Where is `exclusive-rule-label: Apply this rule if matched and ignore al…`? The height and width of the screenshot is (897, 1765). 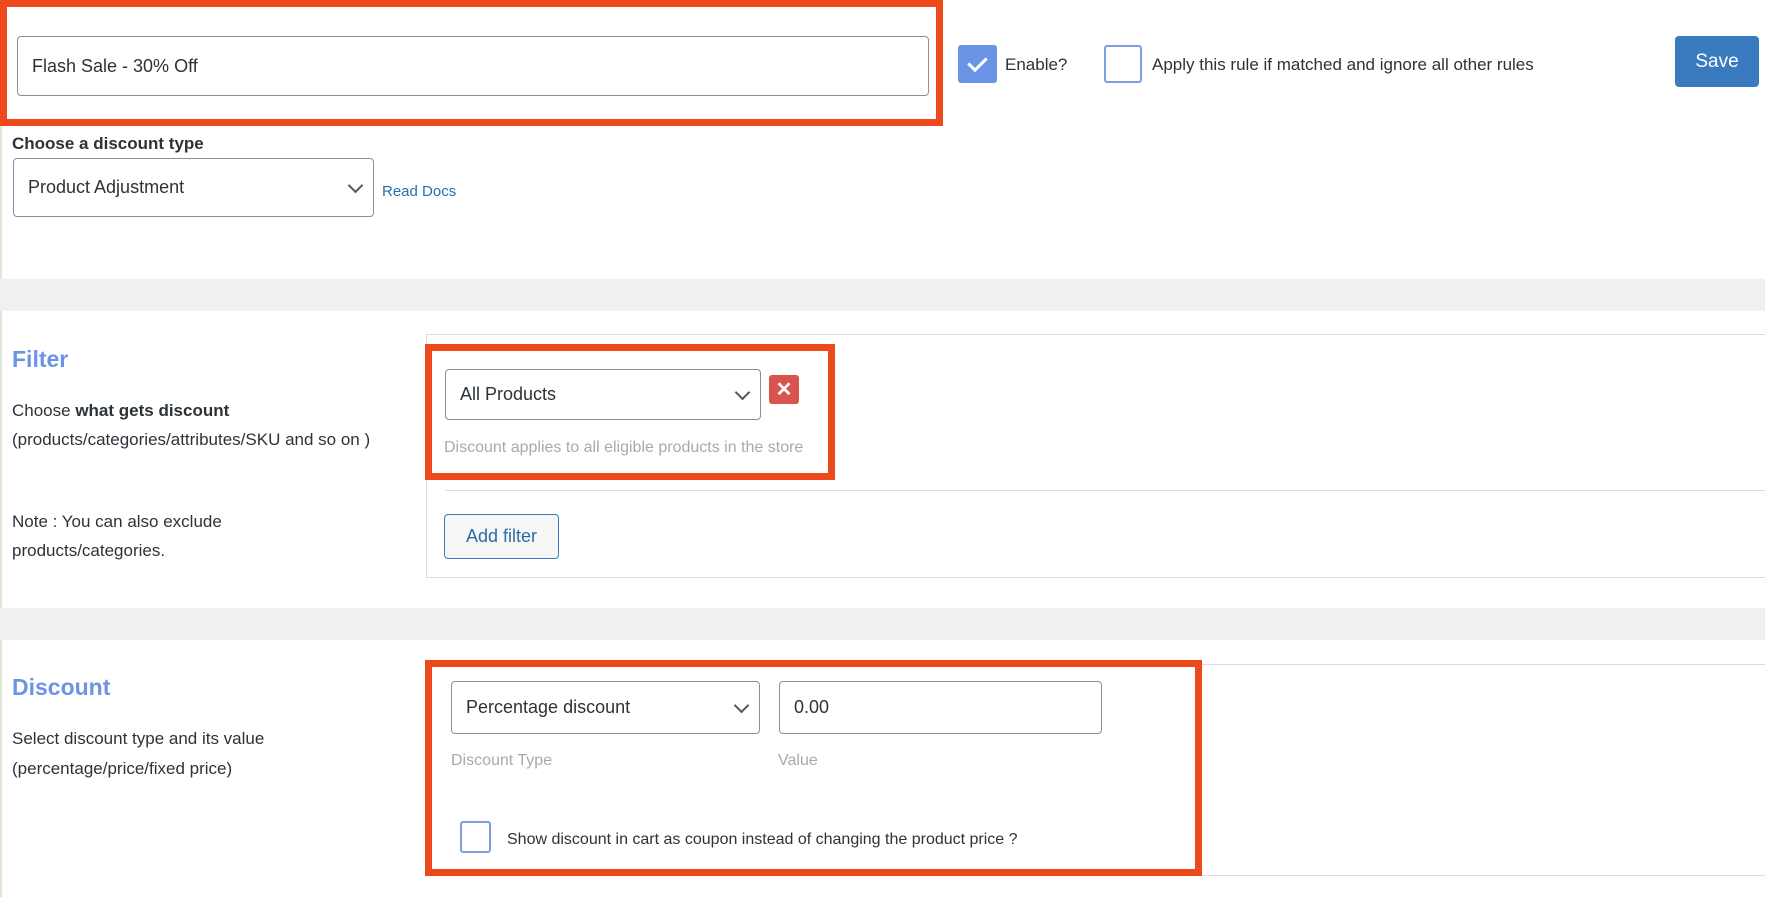 exclusive-rule-label: Apply this rule if matched and ignore al… is located at coordinates (1343, 64).